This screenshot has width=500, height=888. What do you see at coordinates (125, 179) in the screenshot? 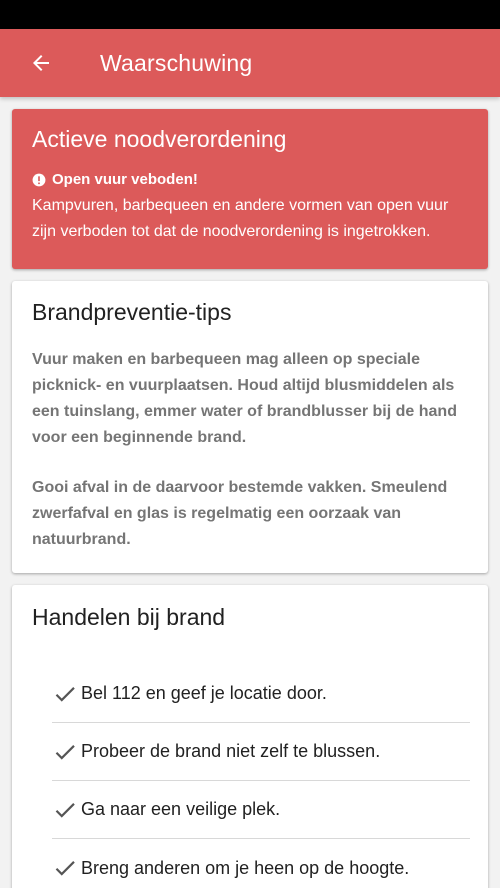
I see `alert-subtitle: Open vuur veboden!` at bounding box center [125, 179].